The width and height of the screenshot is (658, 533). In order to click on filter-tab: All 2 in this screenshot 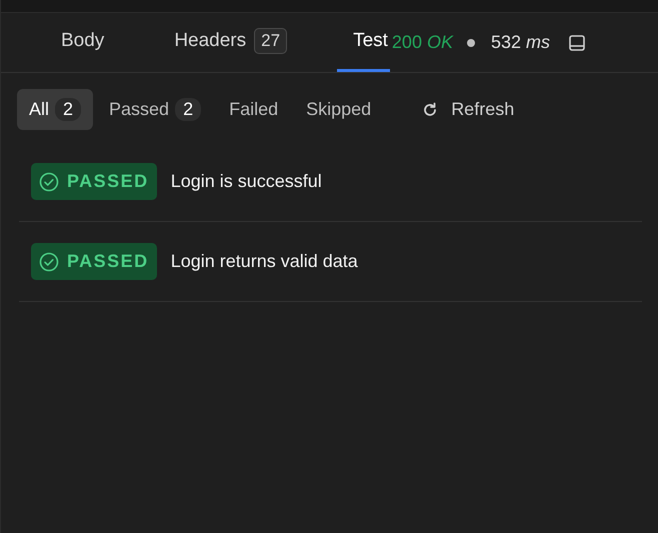, I will do `click(55, 109)`.